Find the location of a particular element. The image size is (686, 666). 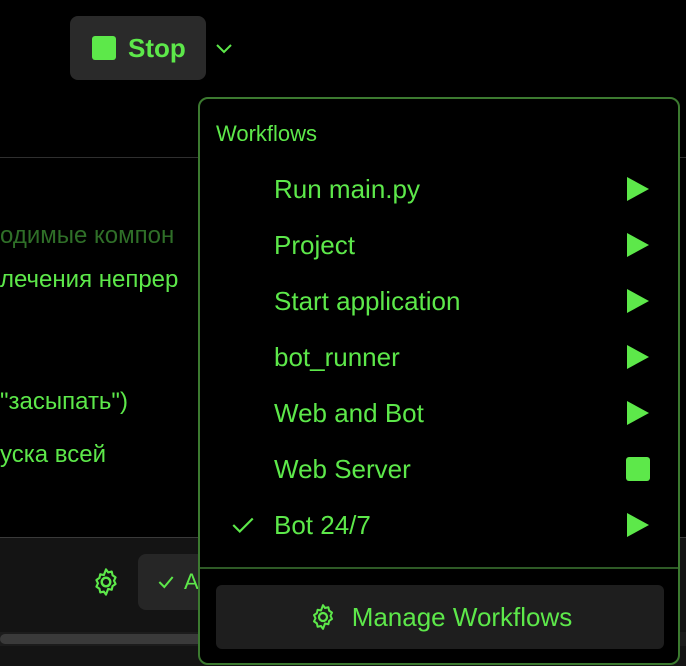

workflow-item-bot-24-7: Bot 24/7 is located at coordinates (439, 525).